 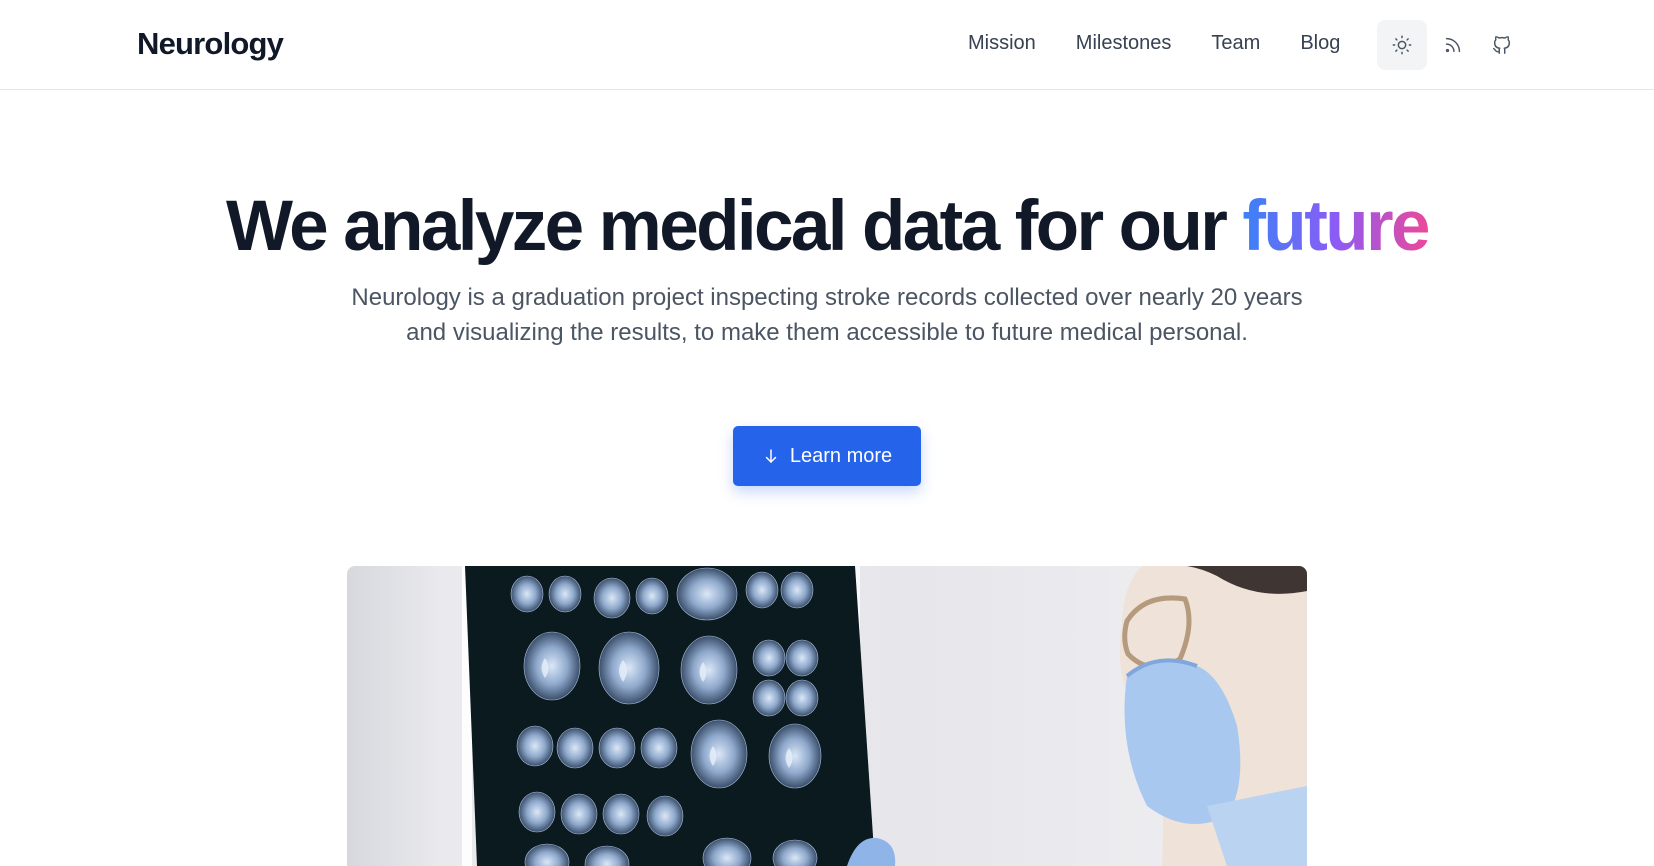 I want to click on main-nav: Mission Milestones Team Blog, so click(x=1154, y=43).